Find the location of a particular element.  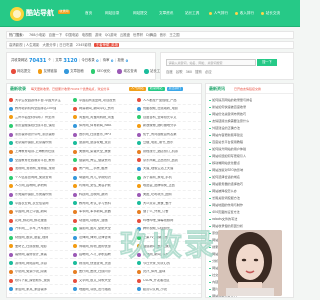

site-row: 虎扑_体育_篮球 is located at coordinates (169, 272).